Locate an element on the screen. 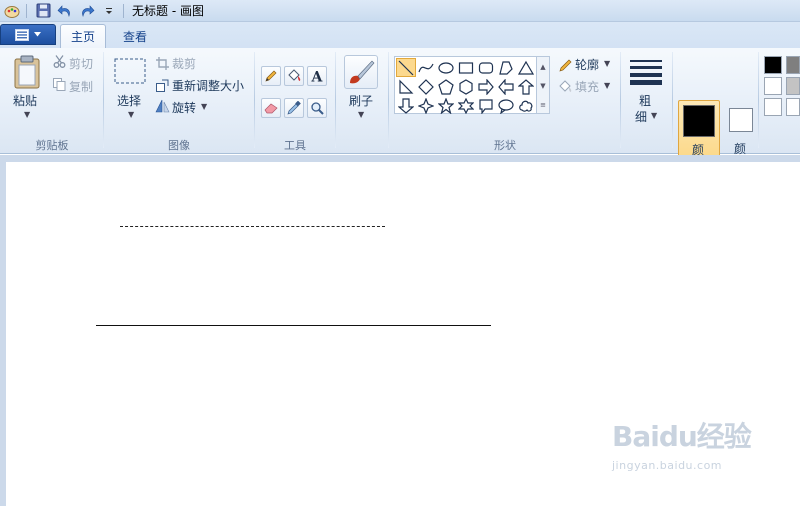 This screenshot has width=800, height=506. outline-icon is located at coordinates (565, 65).